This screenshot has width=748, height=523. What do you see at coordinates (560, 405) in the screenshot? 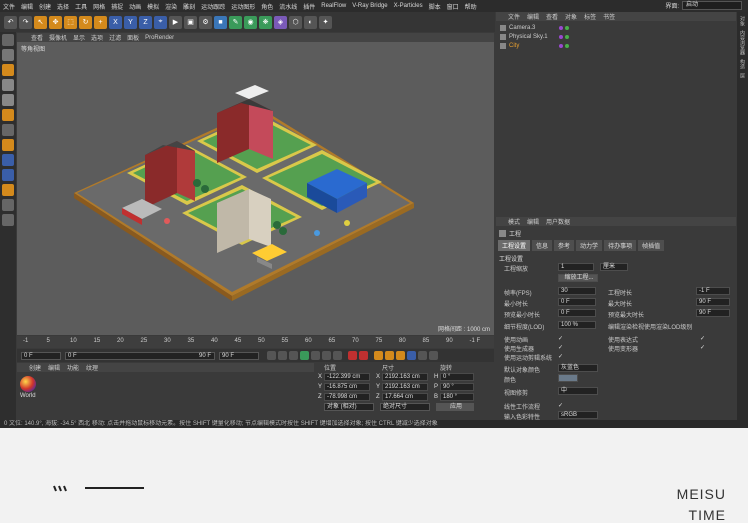
I see `linear-workflow-box: ✓` at bounding box center [560, 405].